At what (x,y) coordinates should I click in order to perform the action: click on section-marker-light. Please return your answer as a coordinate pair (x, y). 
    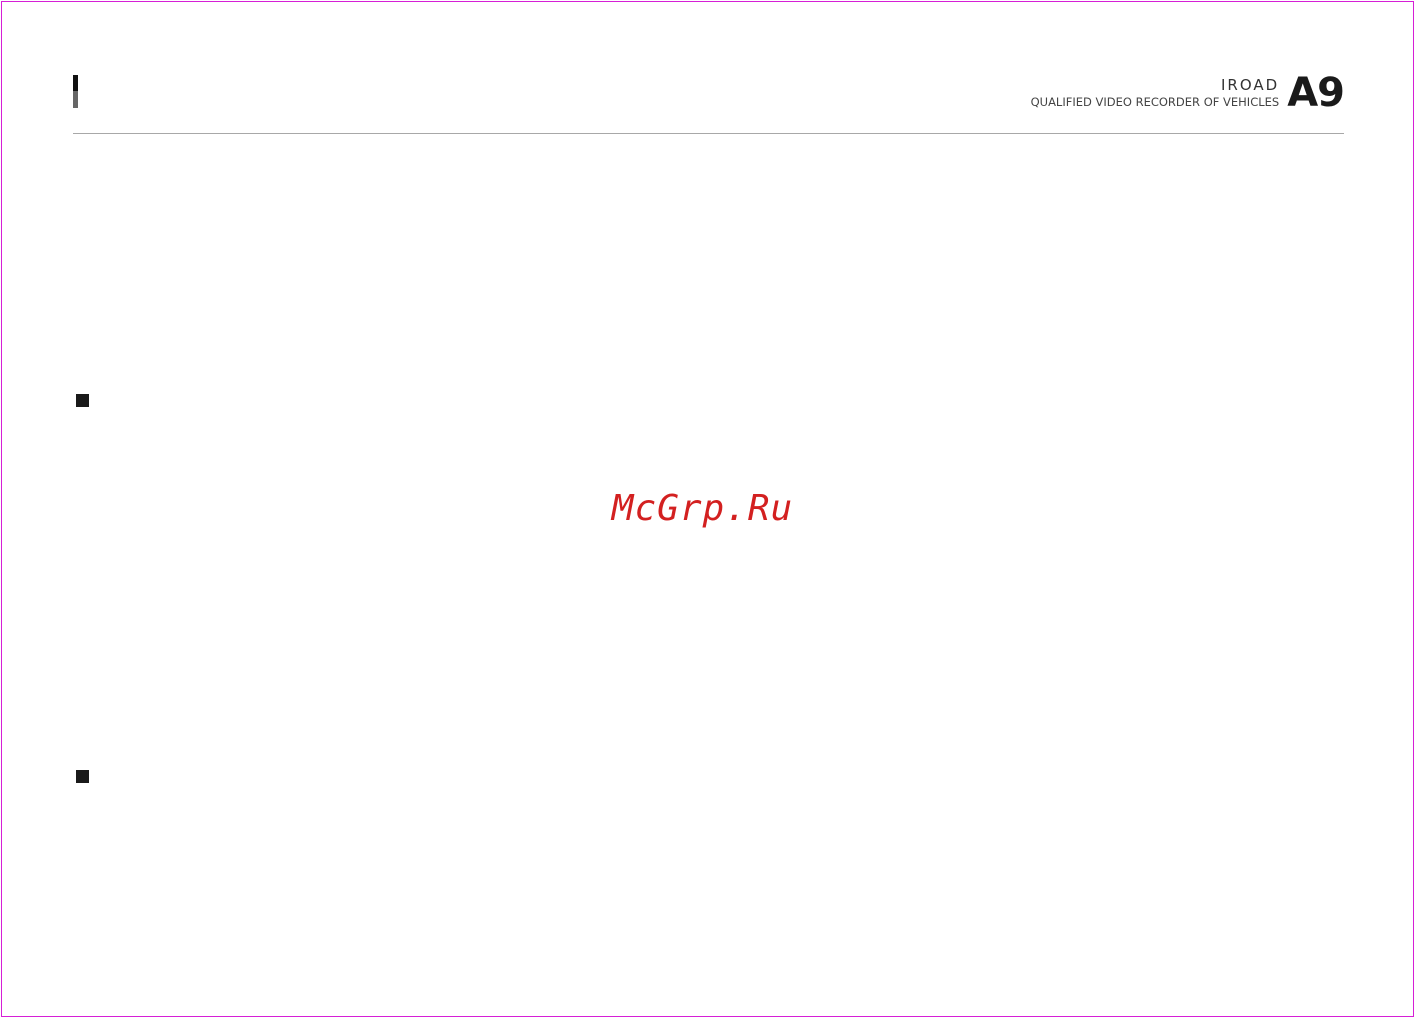
    Looking at the image, I should click on (75, 99).